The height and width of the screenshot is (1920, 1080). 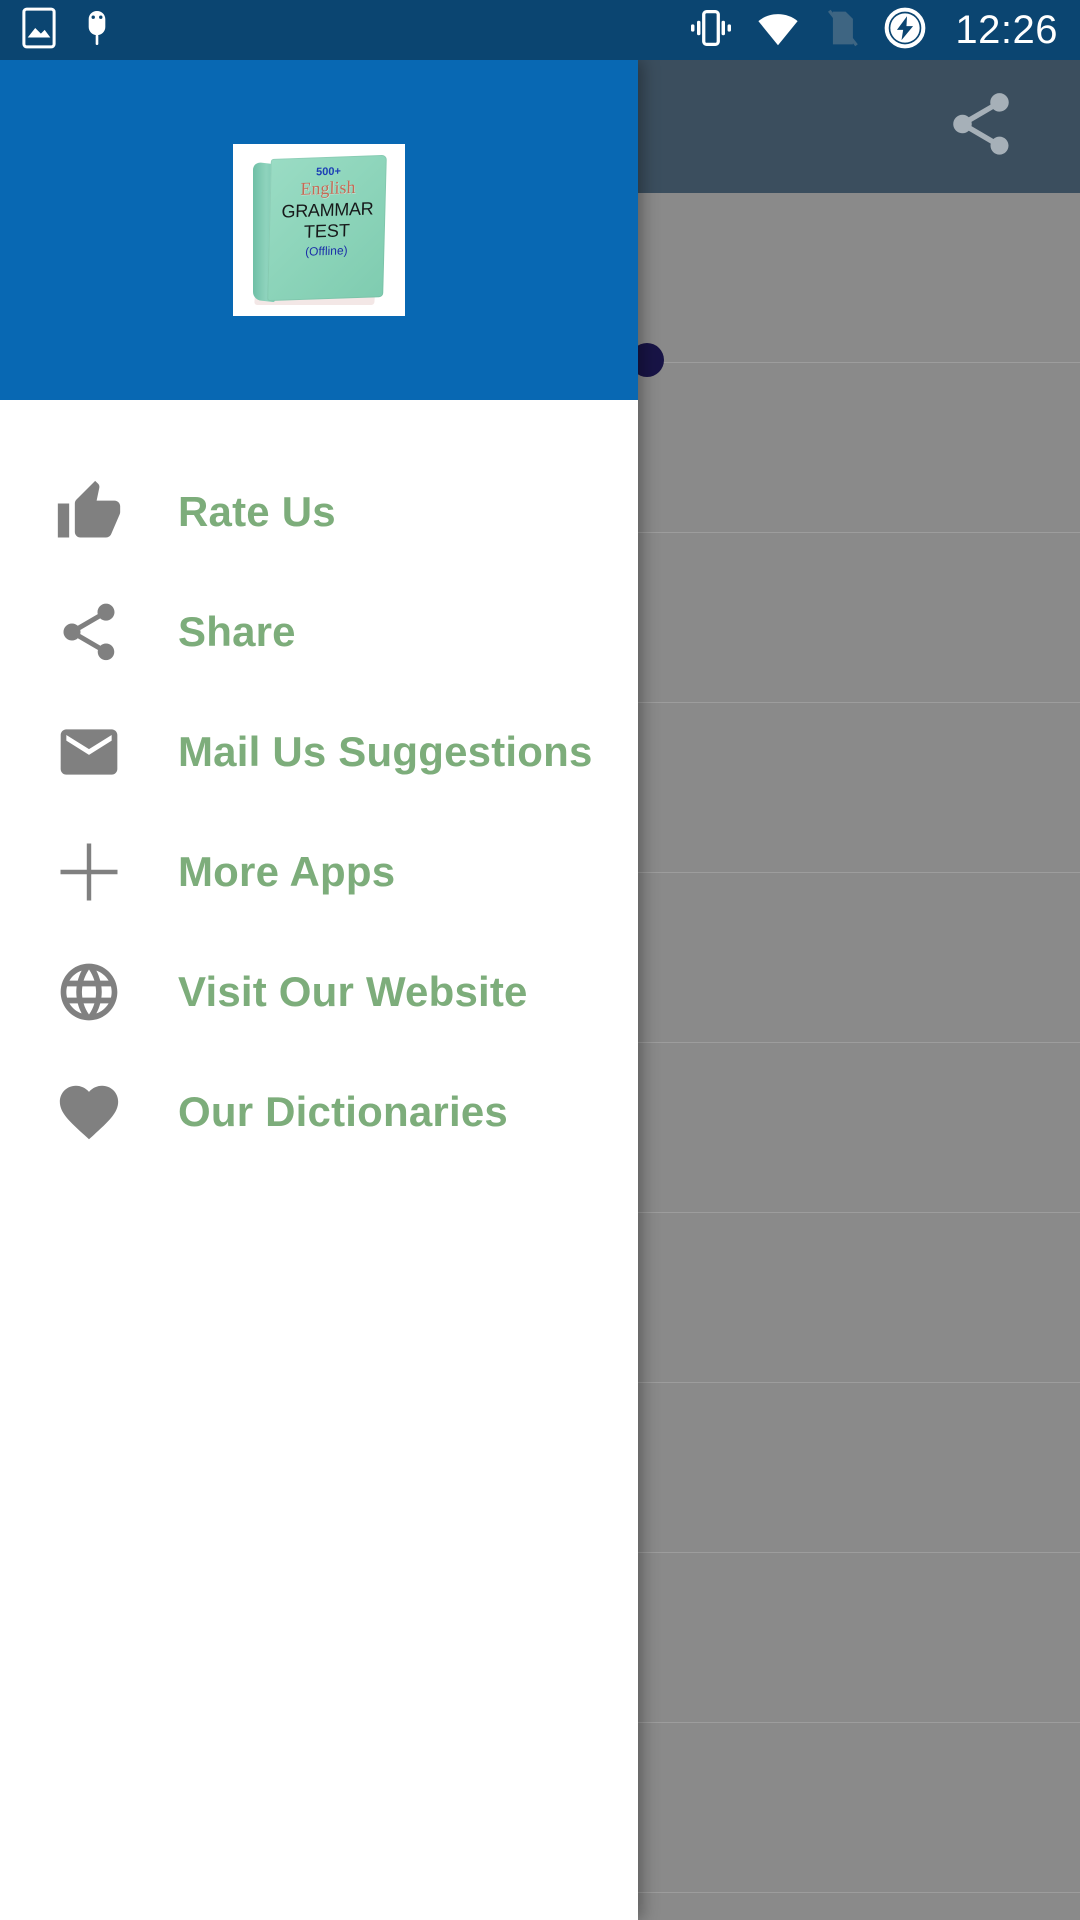 What do you see at coordinates (778, 30) in the screenshot?
I see `wifi-icon` at bounding box center [778, 30].